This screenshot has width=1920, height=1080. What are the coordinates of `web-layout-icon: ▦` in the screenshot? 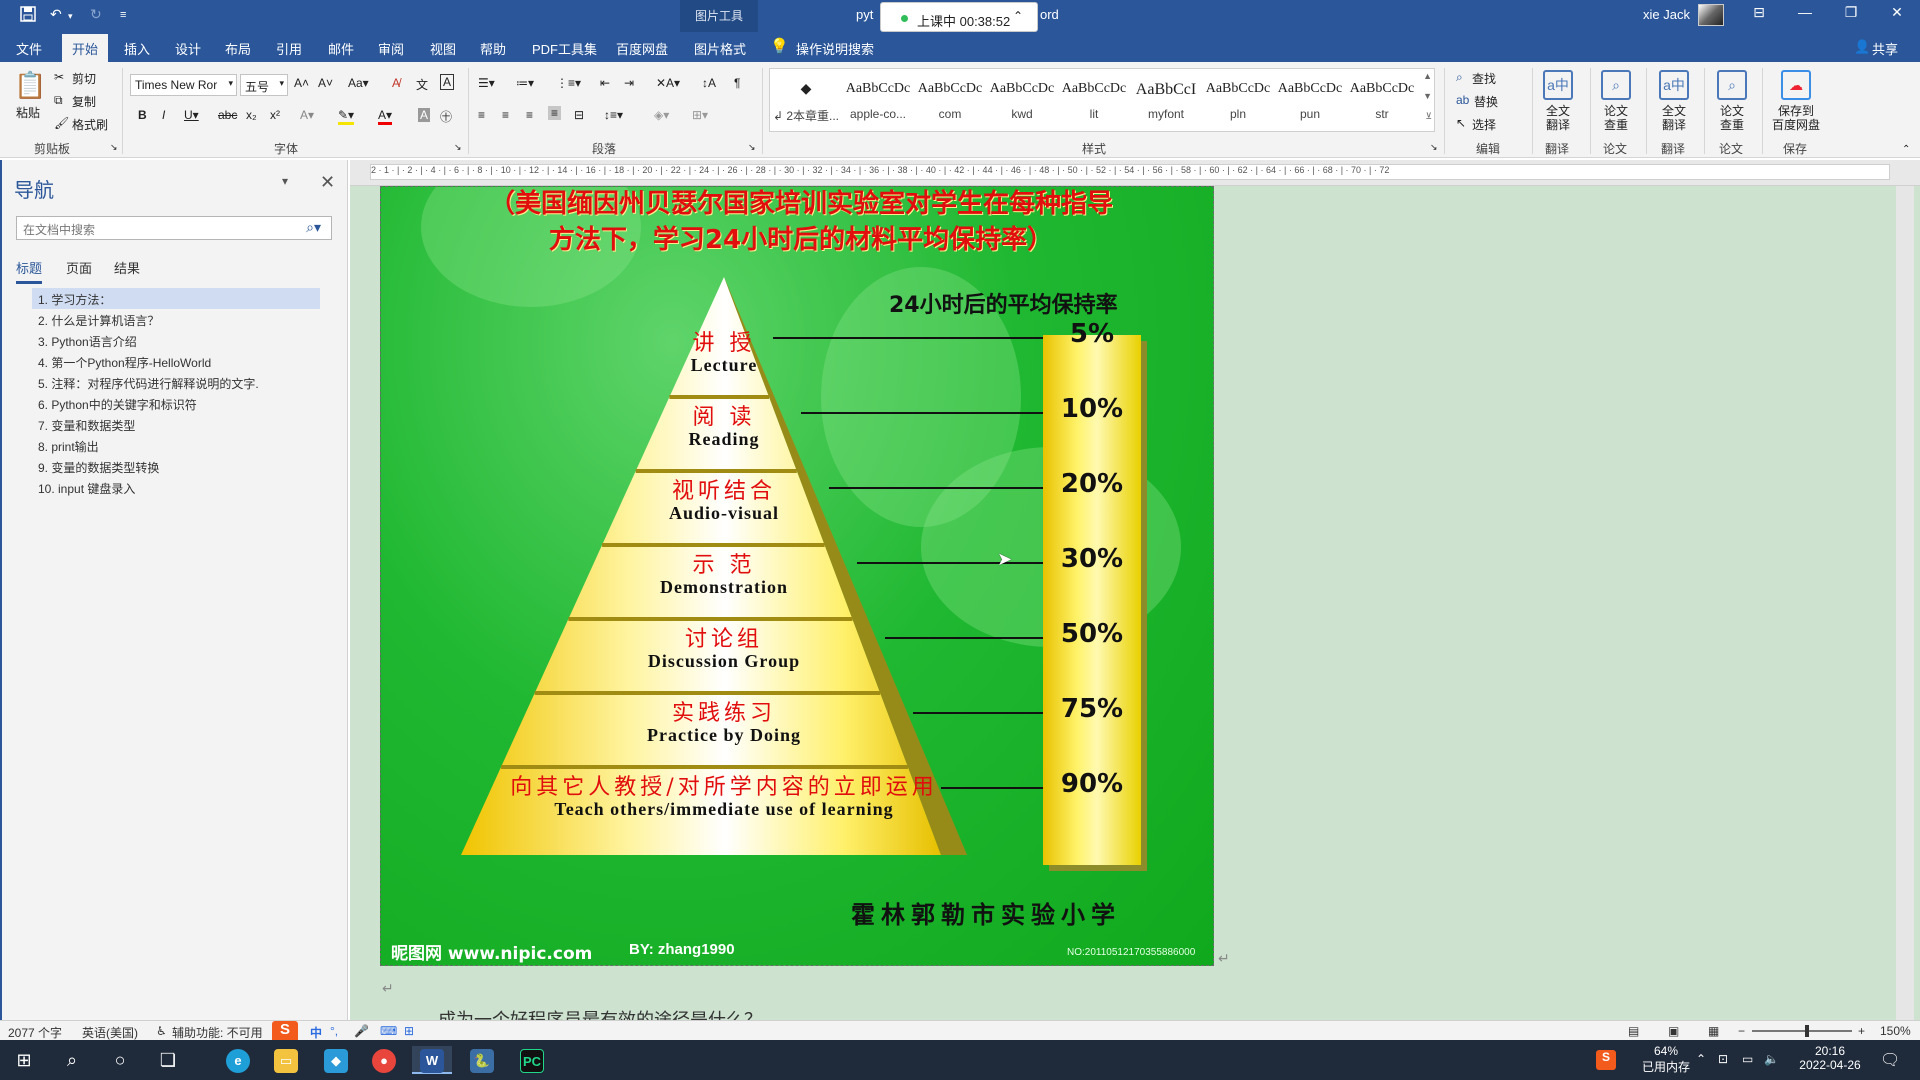 It's located at (1713, 1031).